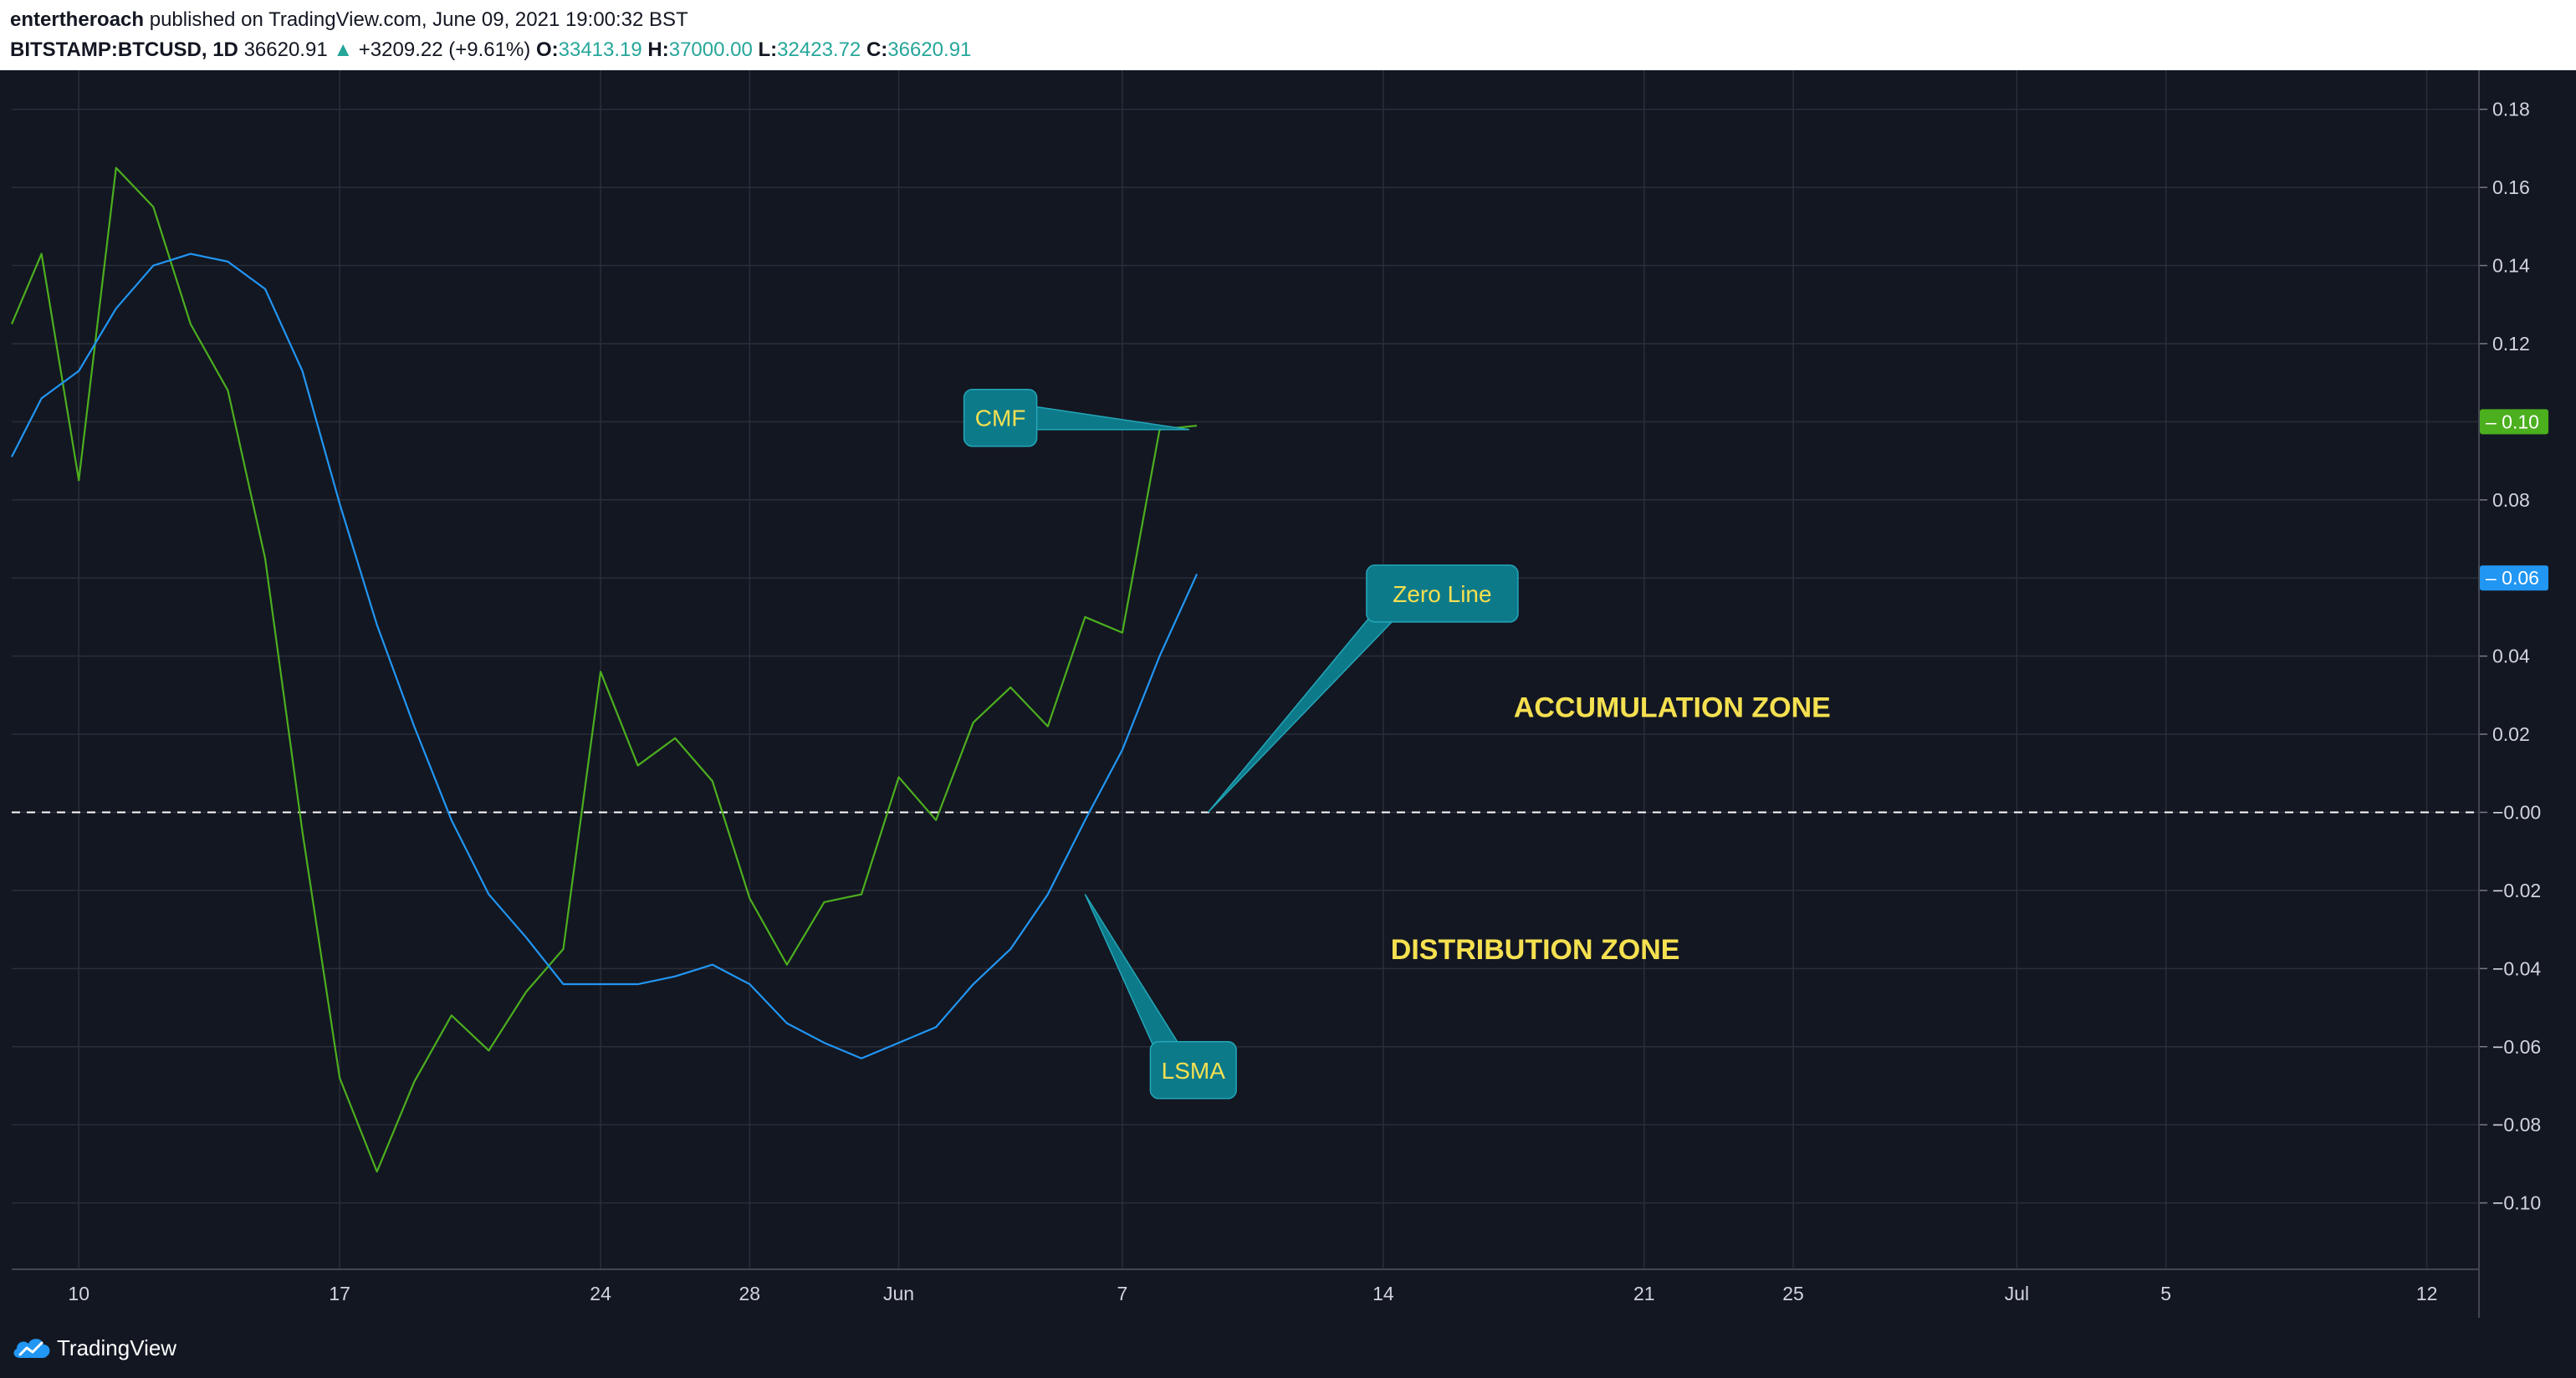 This screenshot has width=2576, height=1378. What do you see at coordinates (600, 1293) in the screenshot?
I see `x-tick-label: 24` at bounding box center [600, 1293].